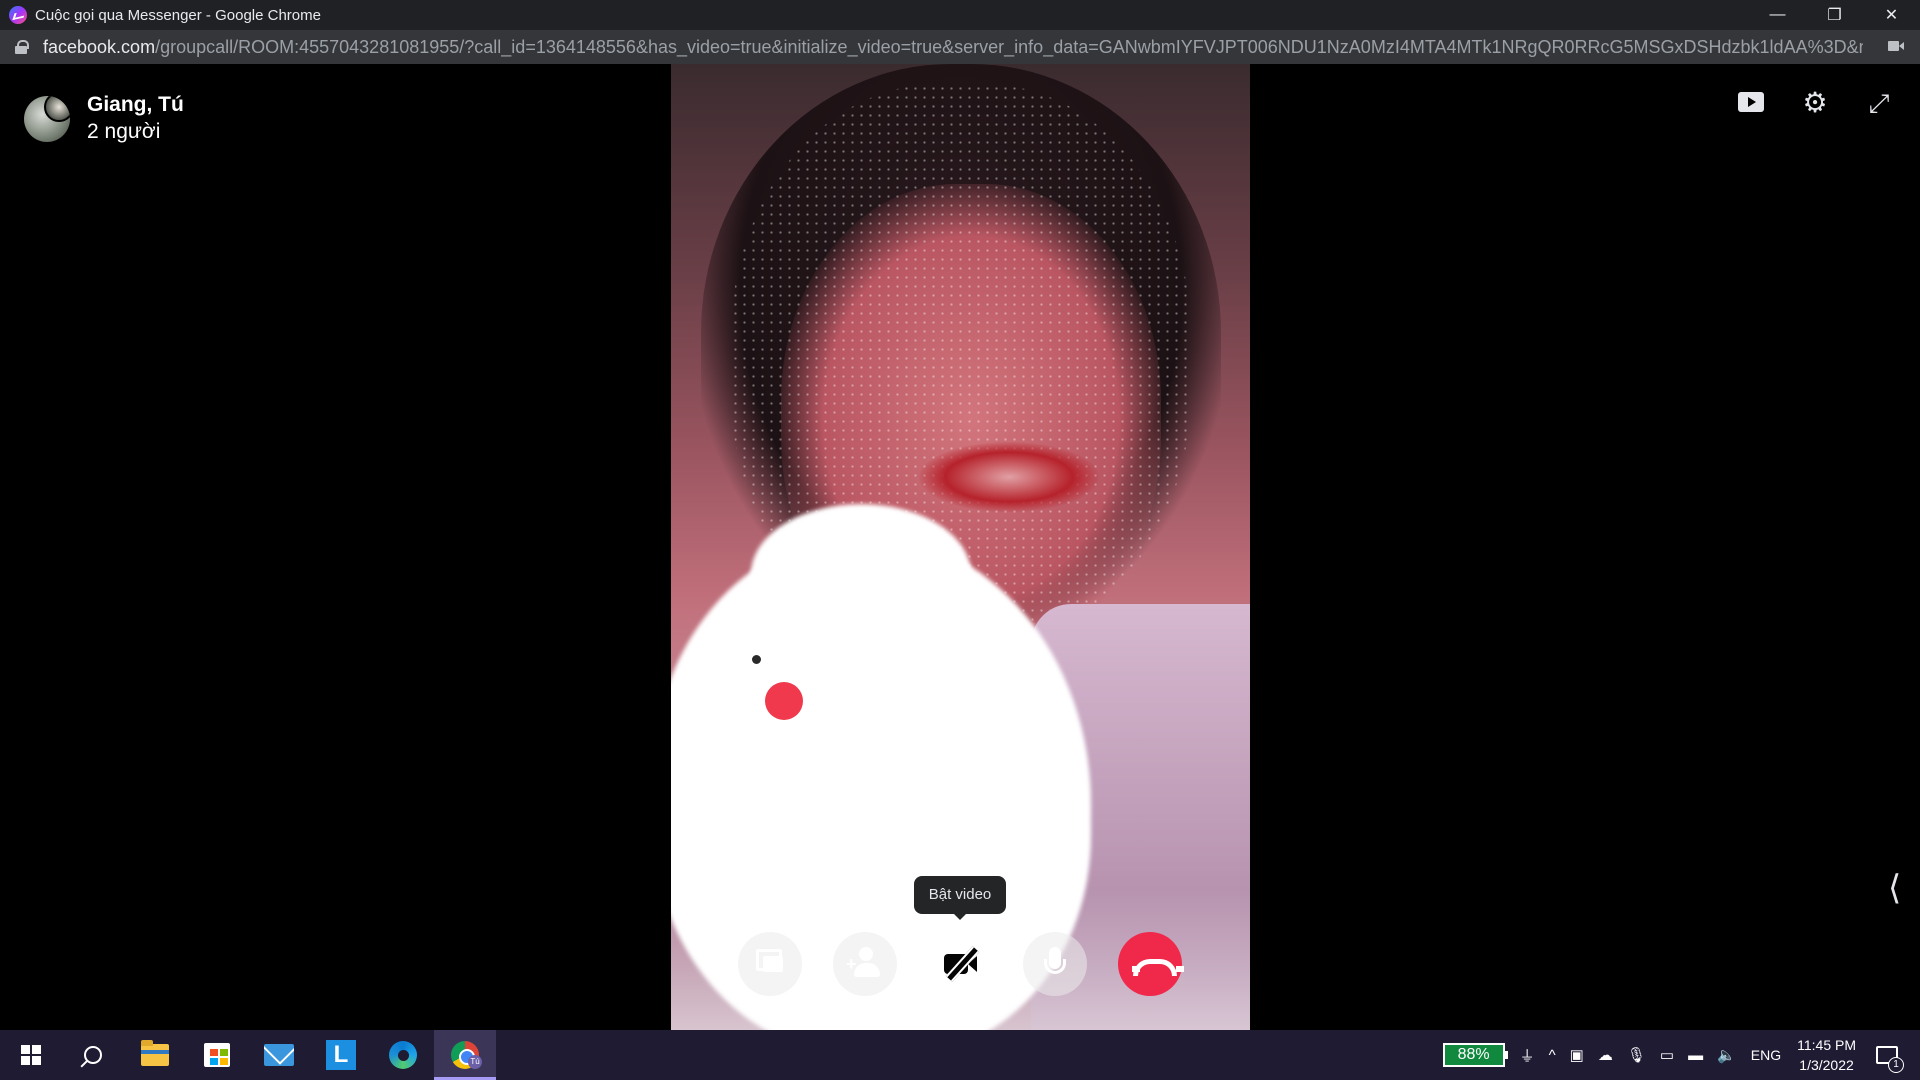 The height and width of the screenshot is (1080, 1920). What do you see at coordinates (1577, 1055) in the screenshot?
I see `meet-now-icon: ▣` at bounding box center [1577, 1055].